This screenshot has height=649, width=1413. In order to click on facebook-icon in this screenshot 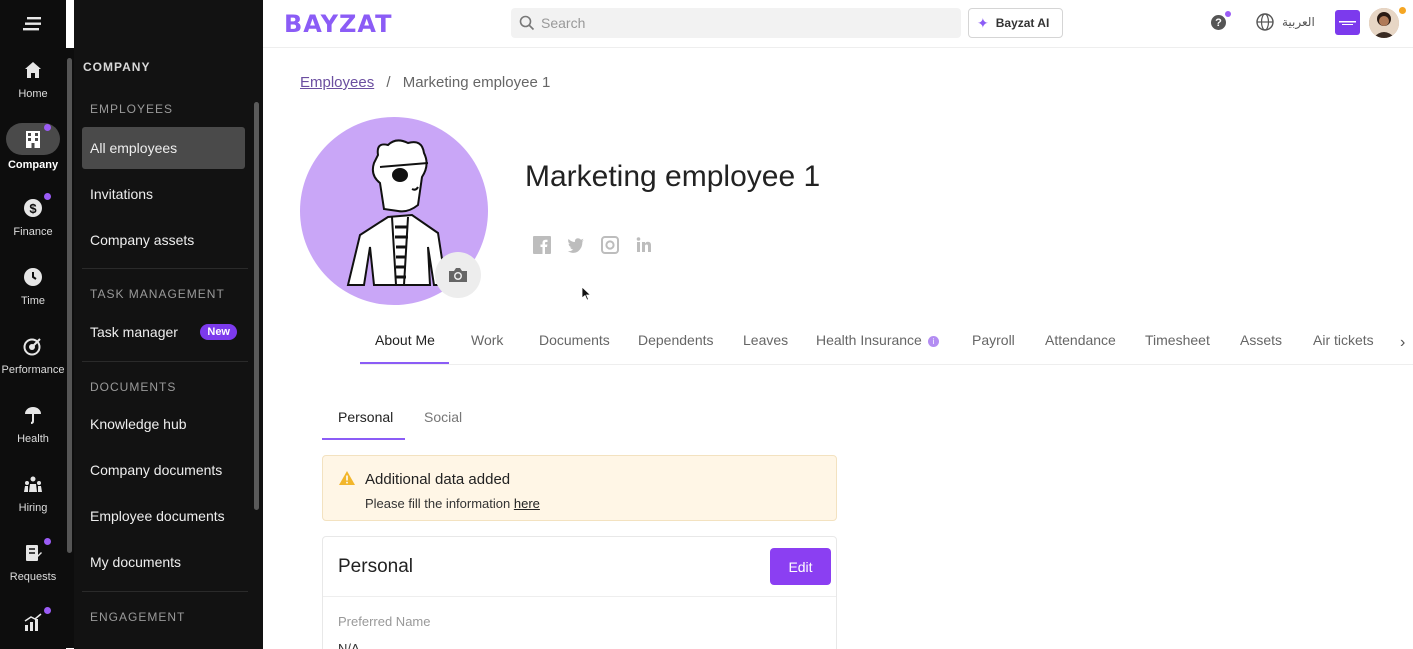, I will do `click(541, 244)`.